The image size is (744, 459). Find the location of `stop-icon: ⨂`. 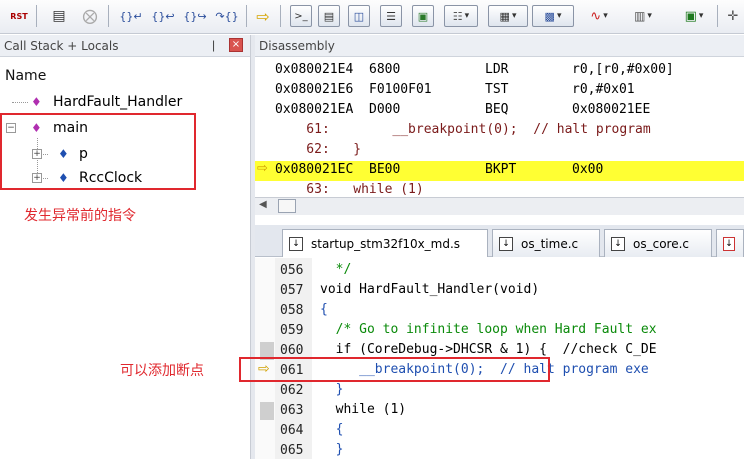

stop-icon: ⨂ is located at coordinates (90, 16).